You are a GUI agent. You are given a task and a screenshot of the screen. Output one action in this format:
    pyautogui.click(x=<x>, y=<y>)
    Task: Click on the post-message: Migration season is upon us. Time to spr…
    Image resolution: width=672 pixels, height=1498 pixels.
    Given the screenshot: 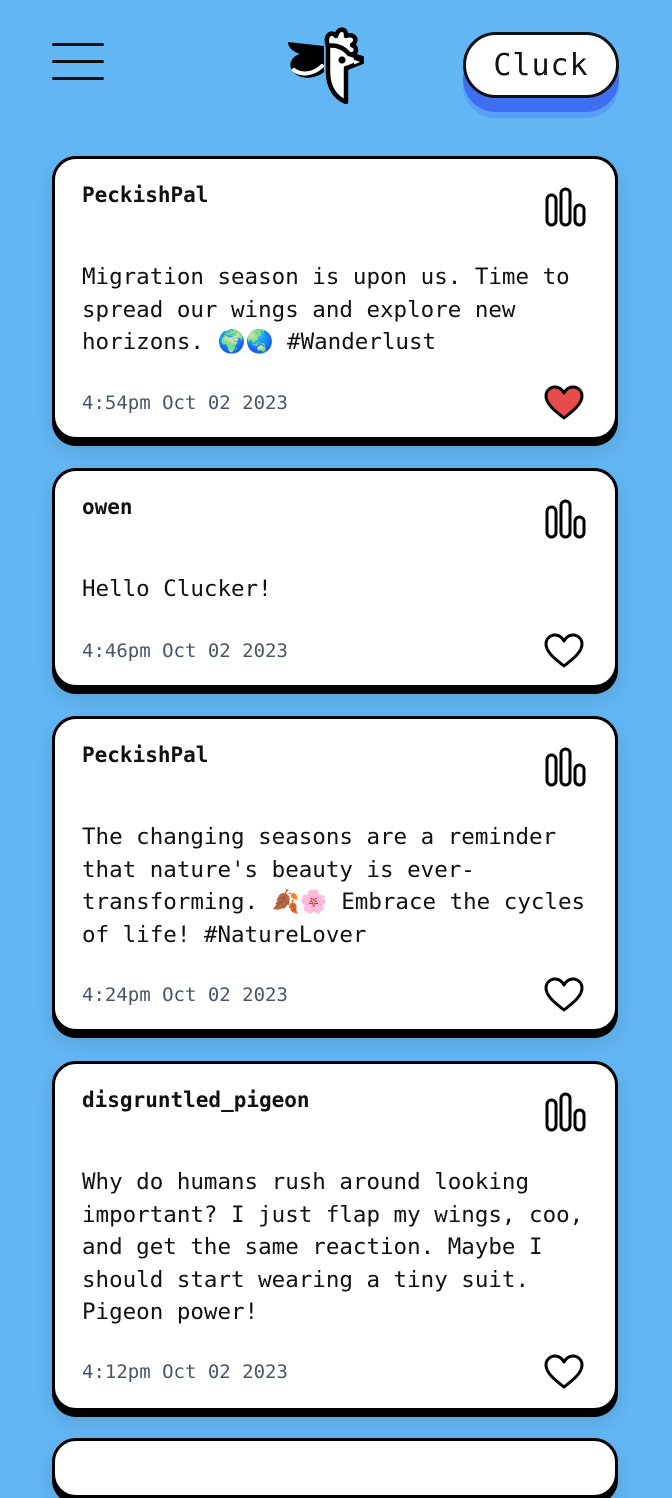 What is the action you would take?
    pyautogui.click(x=326, y=309)
    